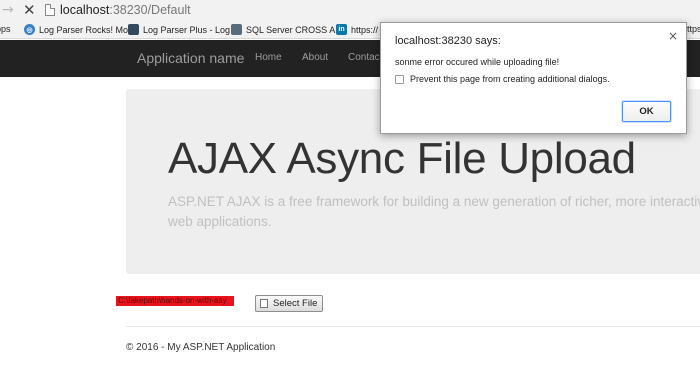 The height and width of the screenshot is (367, 700). What do you see at coordinates (85, 10) in the screenshot?
I see `url-host: localhost` at bounding box center [85, 10].